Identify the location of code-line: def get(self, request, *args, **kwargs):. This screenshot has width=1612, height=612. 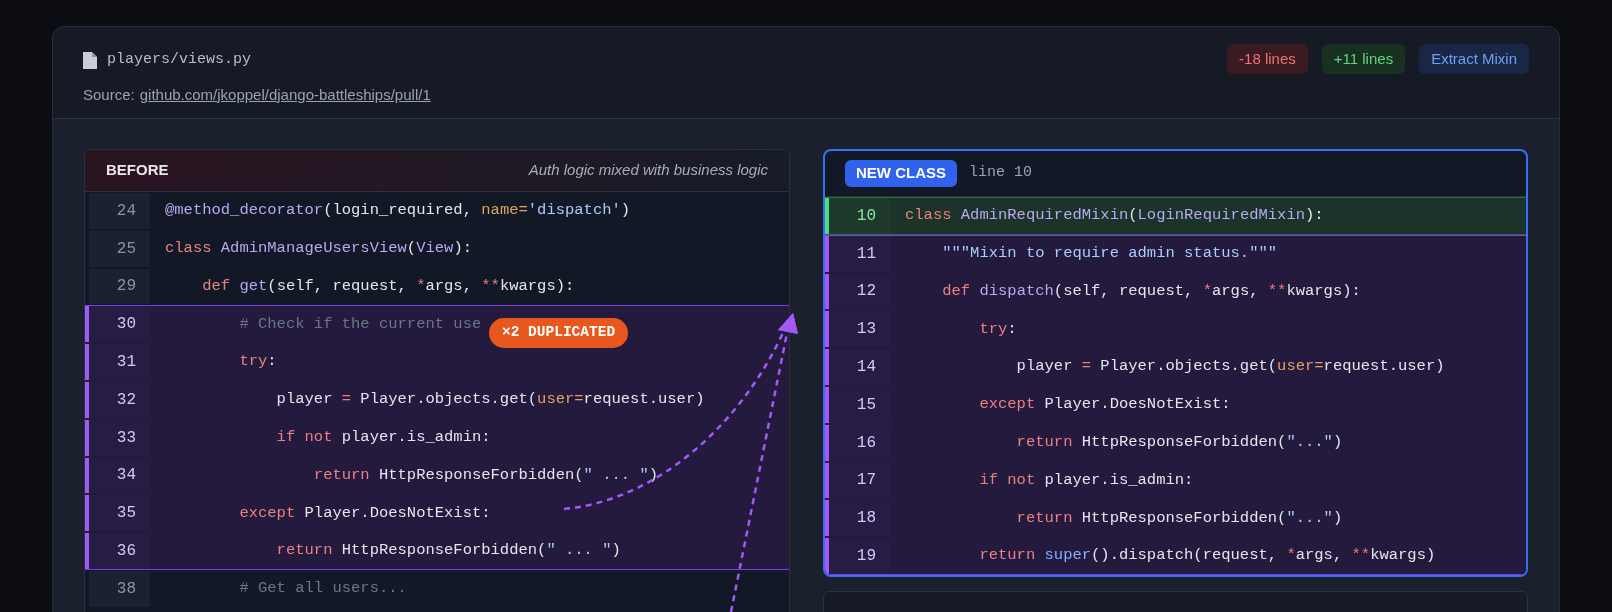
(388, 286).